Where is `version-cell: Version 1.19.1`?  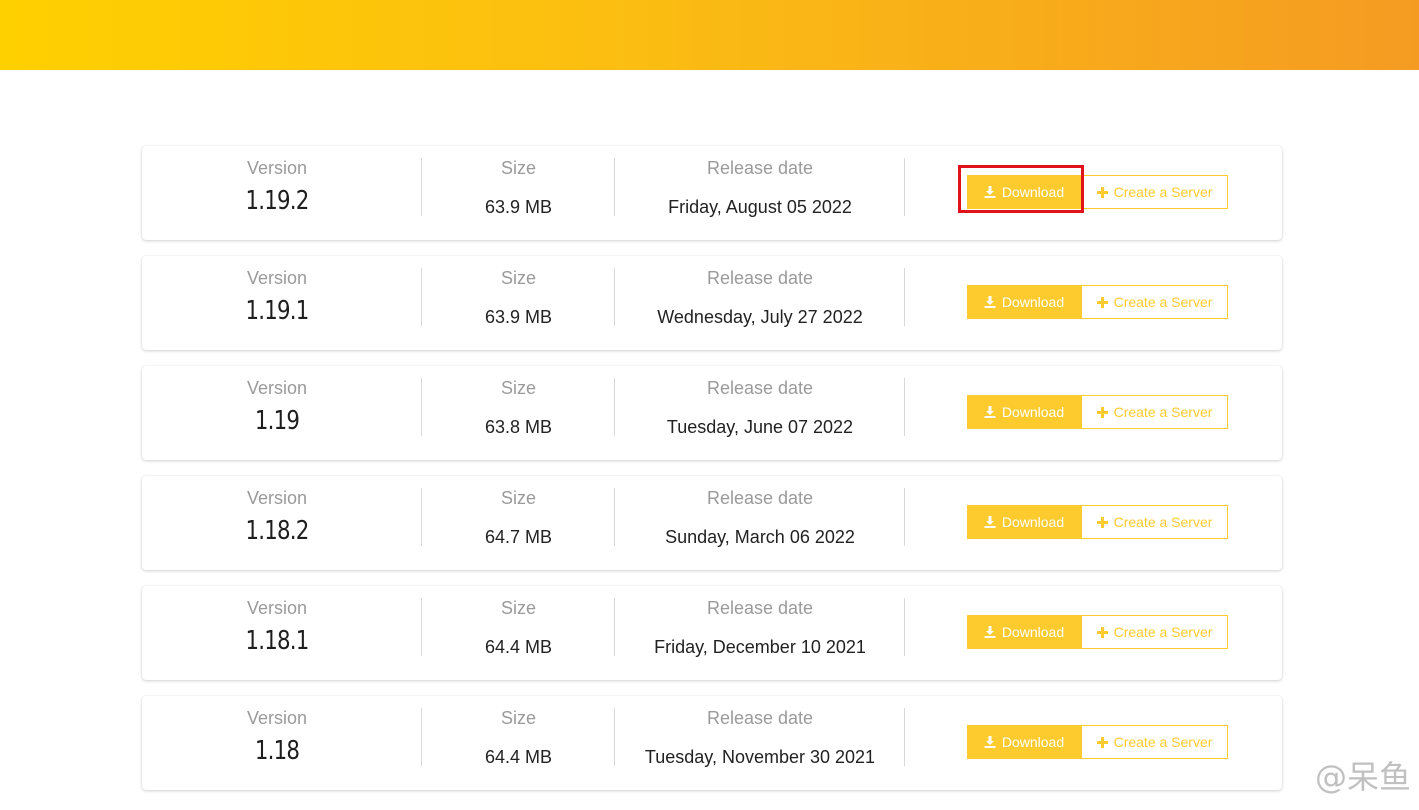
version-cell: Version 1.19.1 is located at coordinates (277, 303).